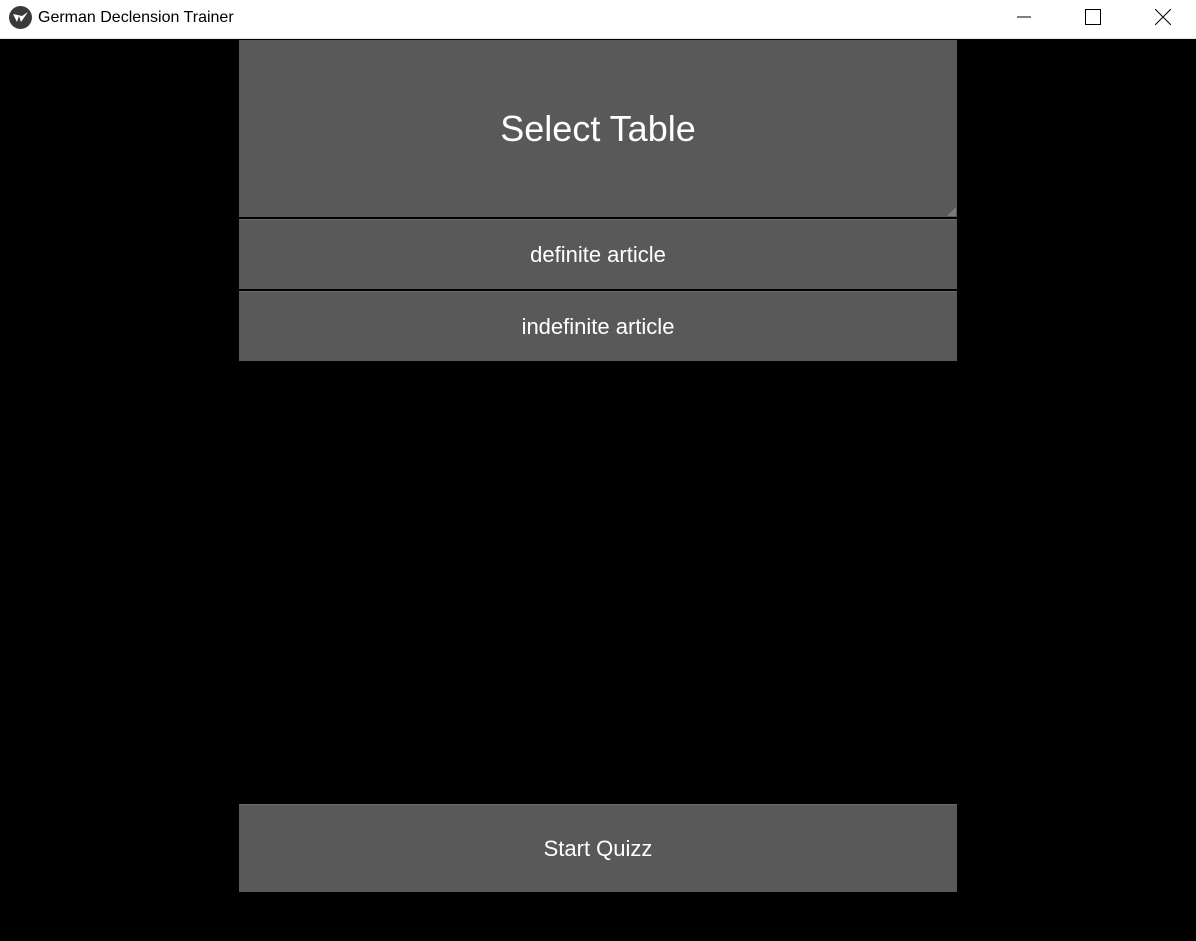 The image size is (1196, 941). I want to click on close-icon, so click(1163, 17).